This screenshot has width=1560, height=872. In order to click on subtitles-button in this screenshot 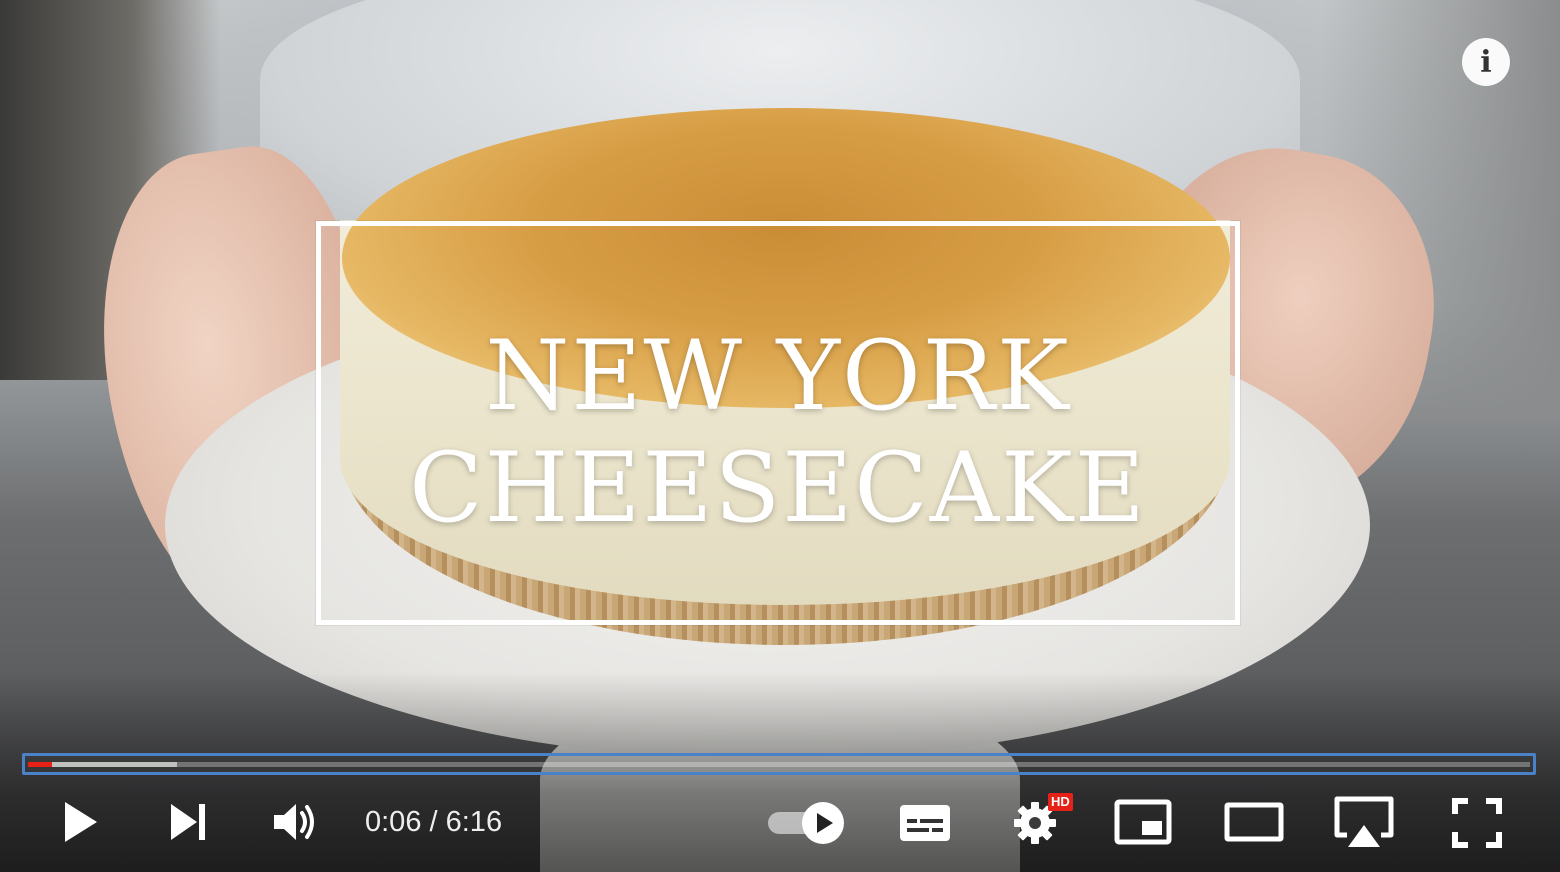, I will do `click(925, 823)`.